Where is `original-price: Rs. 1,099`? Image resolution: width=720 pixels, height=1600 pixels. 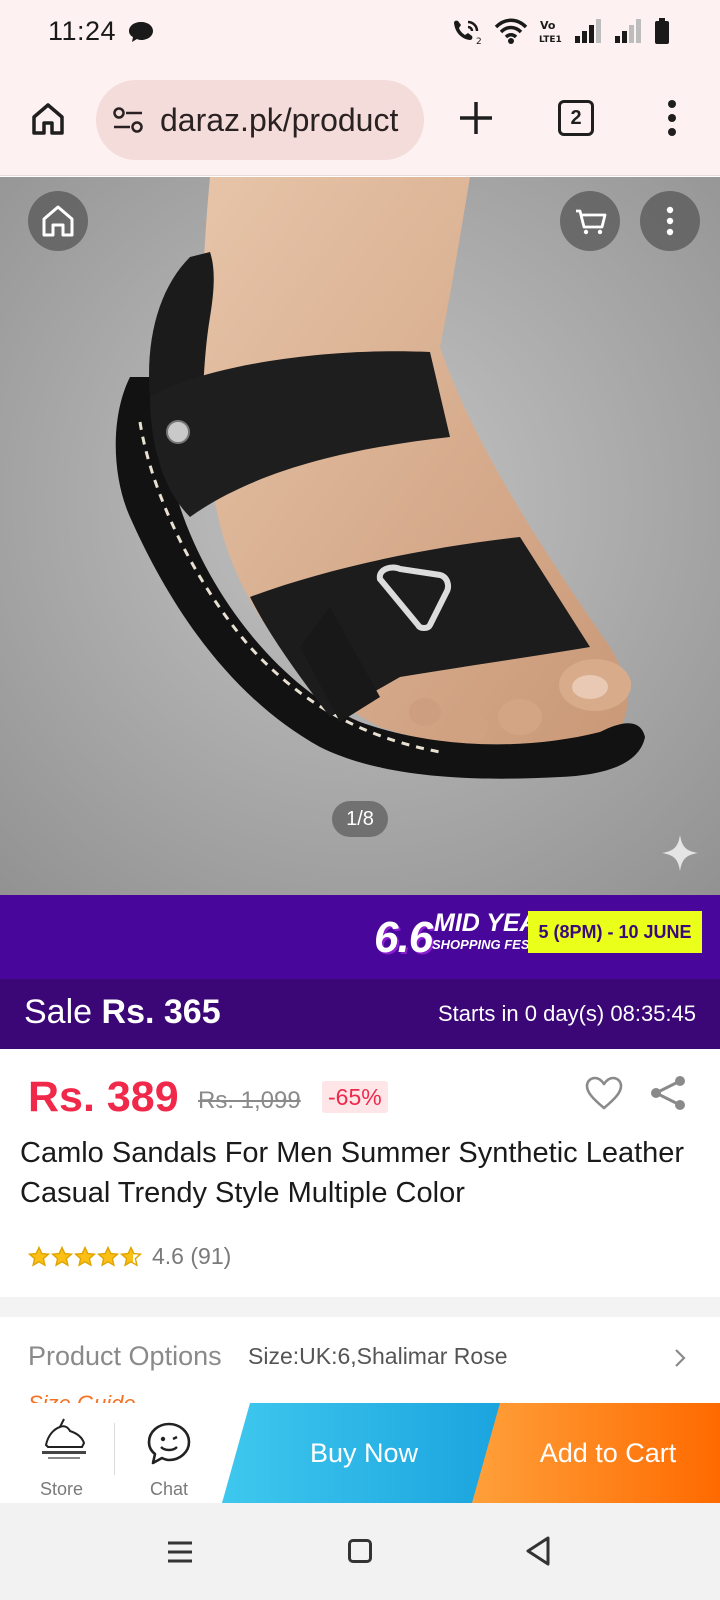
original-price: Rs. 1,099 is located at coordinates (249, 1100).